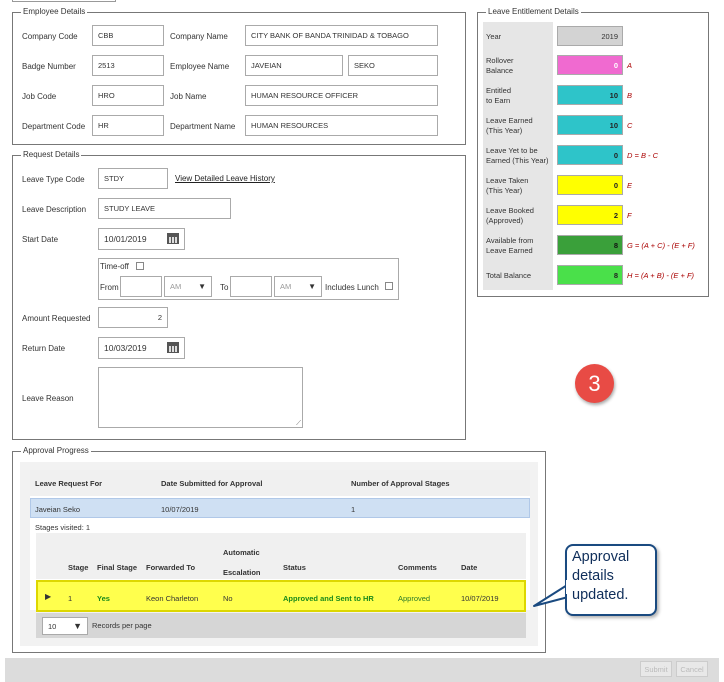 The width and height of the screenshot is (724, 682). Describe the element at coordinates (48, 596) in the screenshot. I see `expand-row-icon: ▶` at that location.